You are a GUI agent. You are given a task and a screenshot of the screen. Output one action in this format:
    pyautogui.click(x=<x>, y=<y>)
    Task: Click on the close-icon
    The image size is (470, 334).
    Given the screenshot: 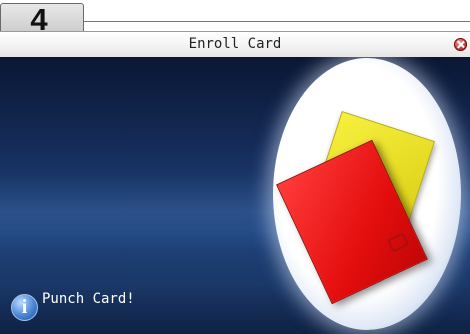 What is the action you would take?
    pyautogui.click(x=460, y=44)
    